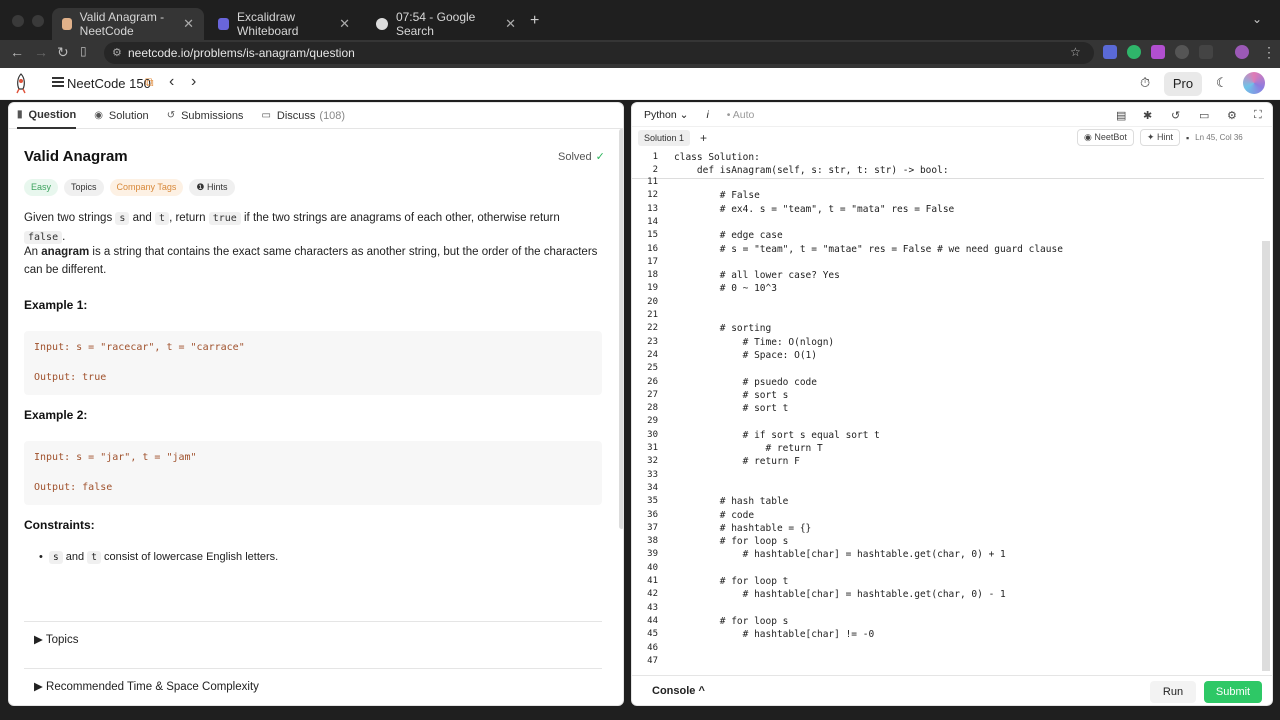  Describe the element at coordinates (1257, 19) in the screenshot. I see `tab-search-chevron-icon: ⌄` at that location.